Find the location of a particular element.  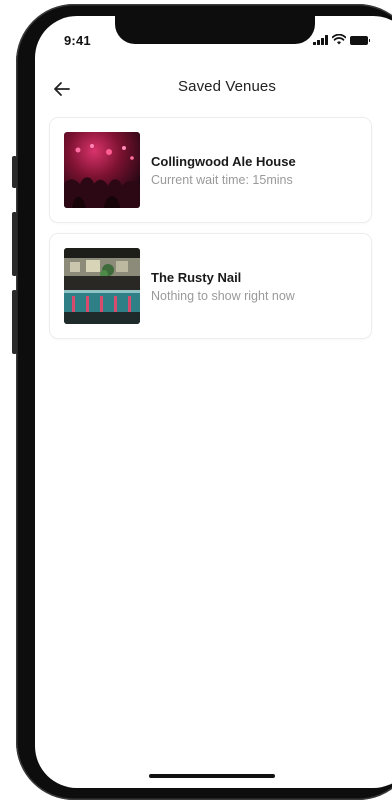

page-title-text: Saved Venues is located at coordinates (227, 86).